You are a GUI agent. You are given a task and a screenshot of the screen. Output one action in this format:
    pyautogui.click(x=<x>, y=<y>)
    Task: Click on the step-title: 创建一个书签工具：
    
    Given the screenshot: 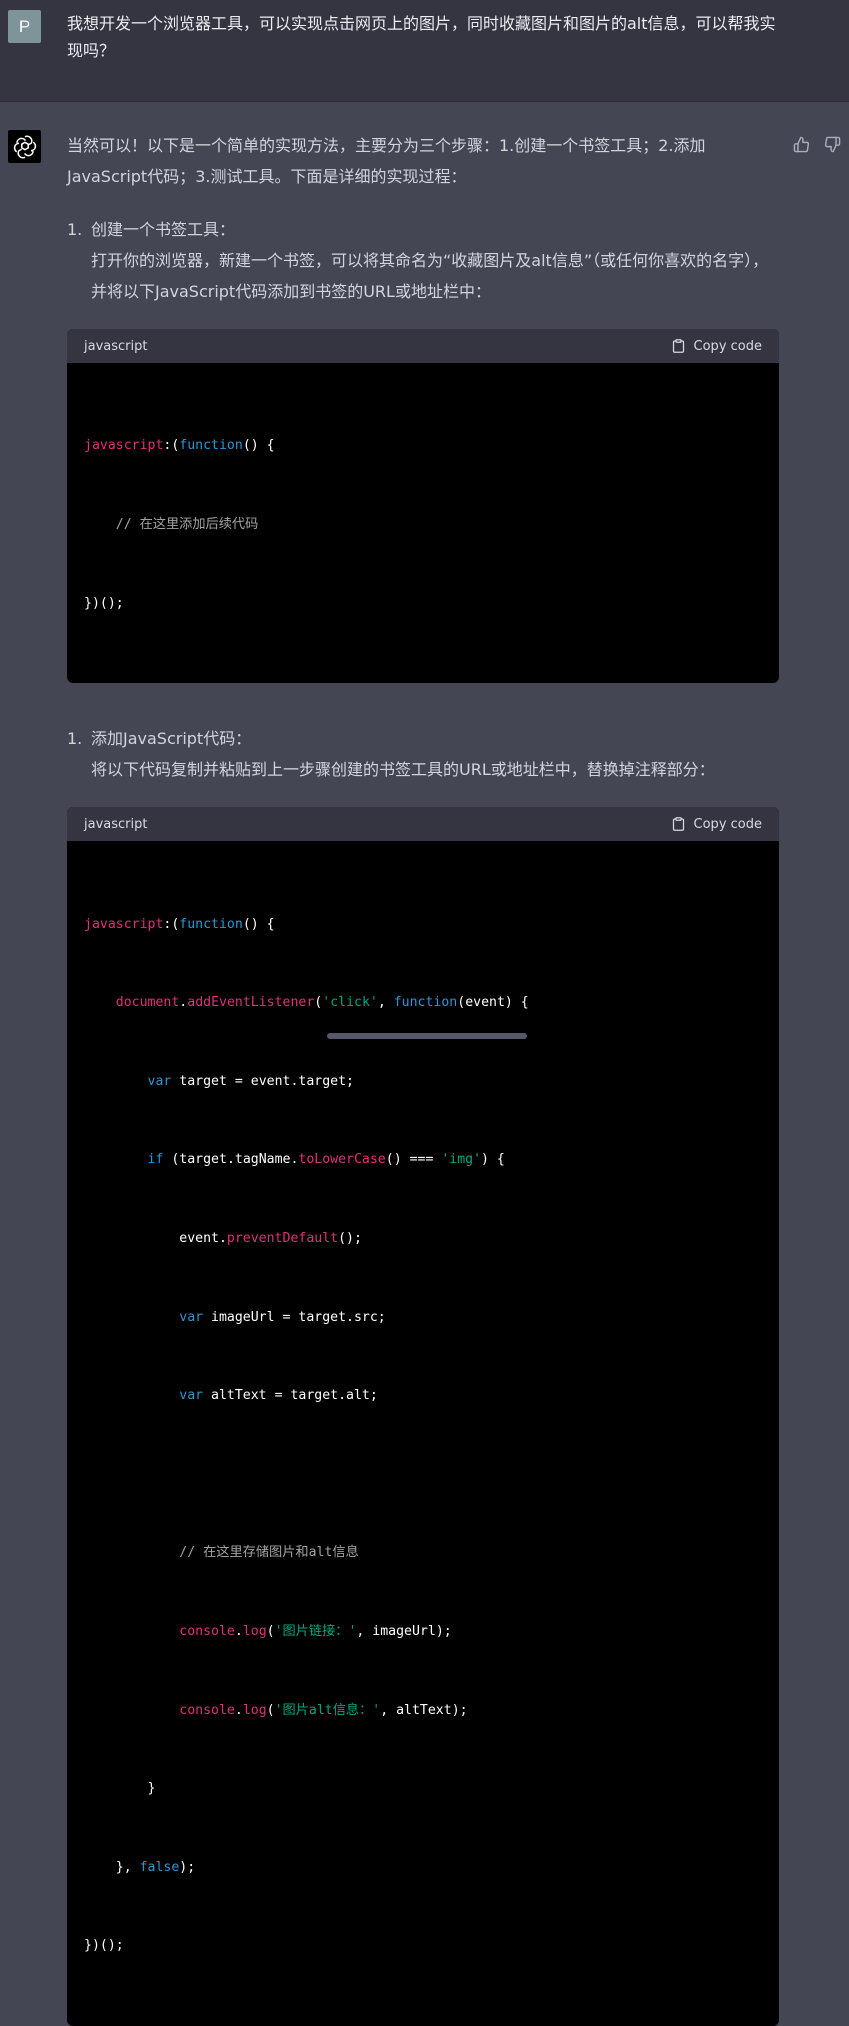 What is the action you would take?
    pyautogui.click(x=163, y=229)
    